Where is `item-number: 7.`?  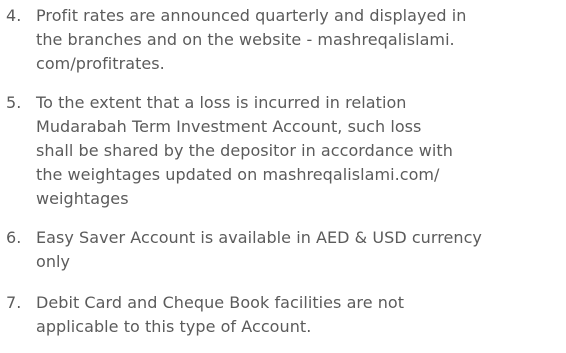
item-number: 7. is located at coordinates (14, 302).